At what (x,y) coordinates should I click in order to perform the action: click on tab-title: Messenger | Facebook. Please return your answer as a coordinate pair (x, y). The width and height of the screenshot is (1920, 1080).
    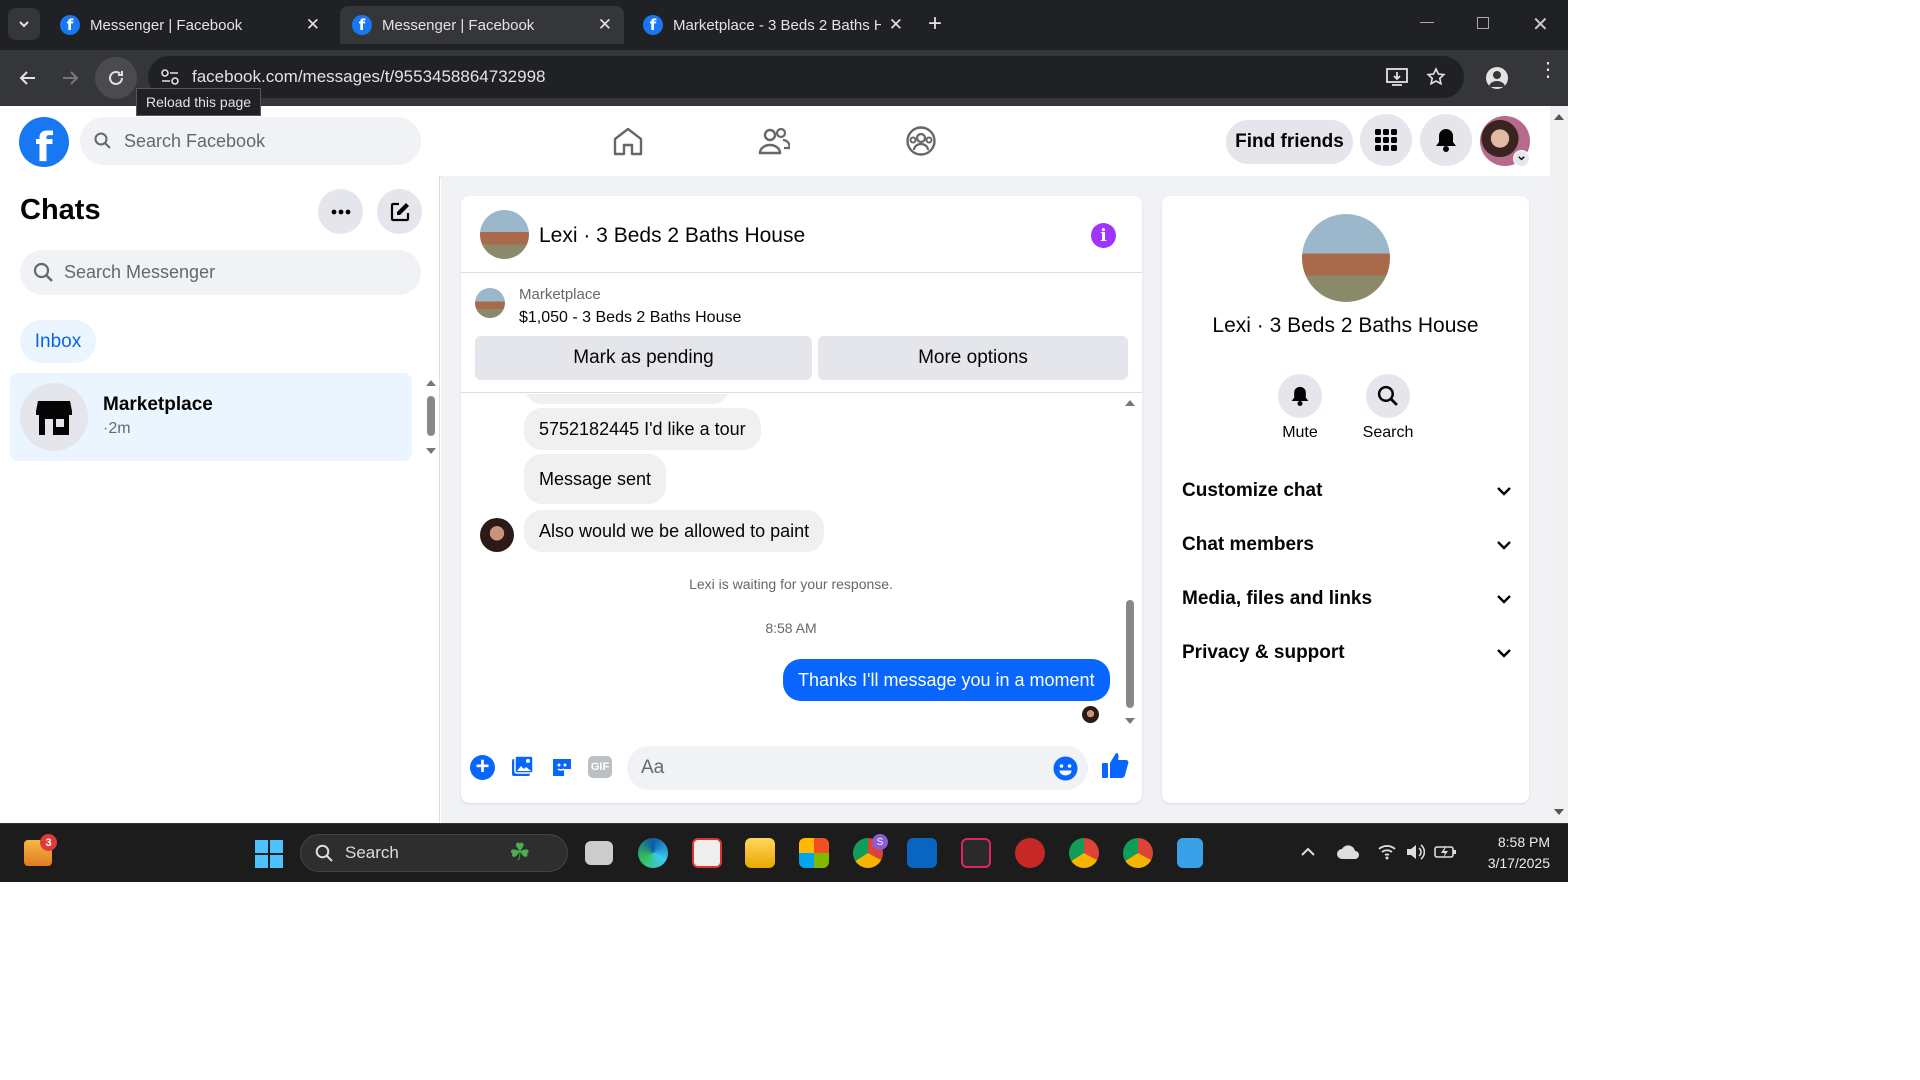
    Looking at the image, I should click on (458, 25).